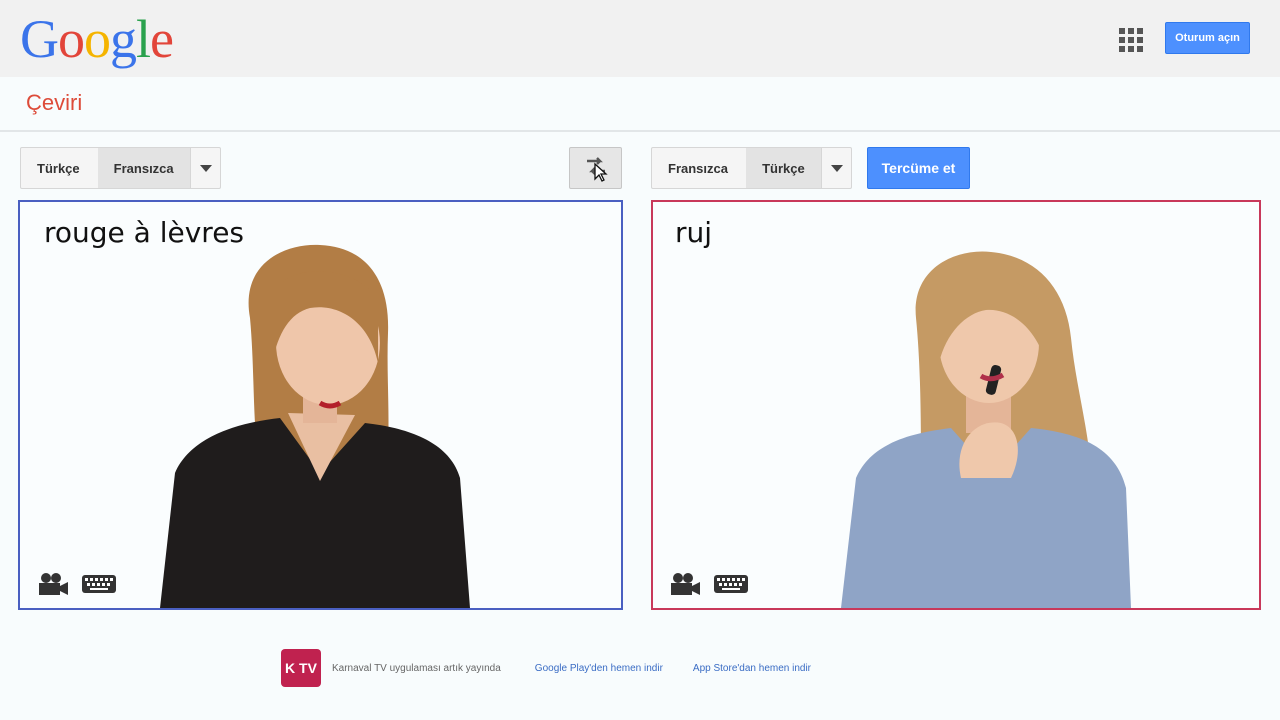 Image resolution: width=1280 pixels, height=720 pixels. I want to click on translated-text: ruj, so click(694, 232).